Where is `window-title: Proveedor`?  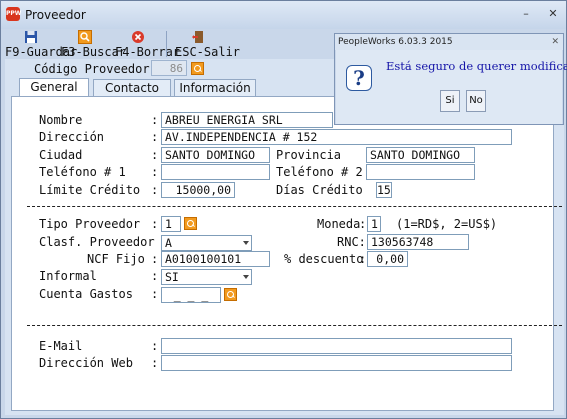
window-title: Proveedor is located at coordinates (55, 15).